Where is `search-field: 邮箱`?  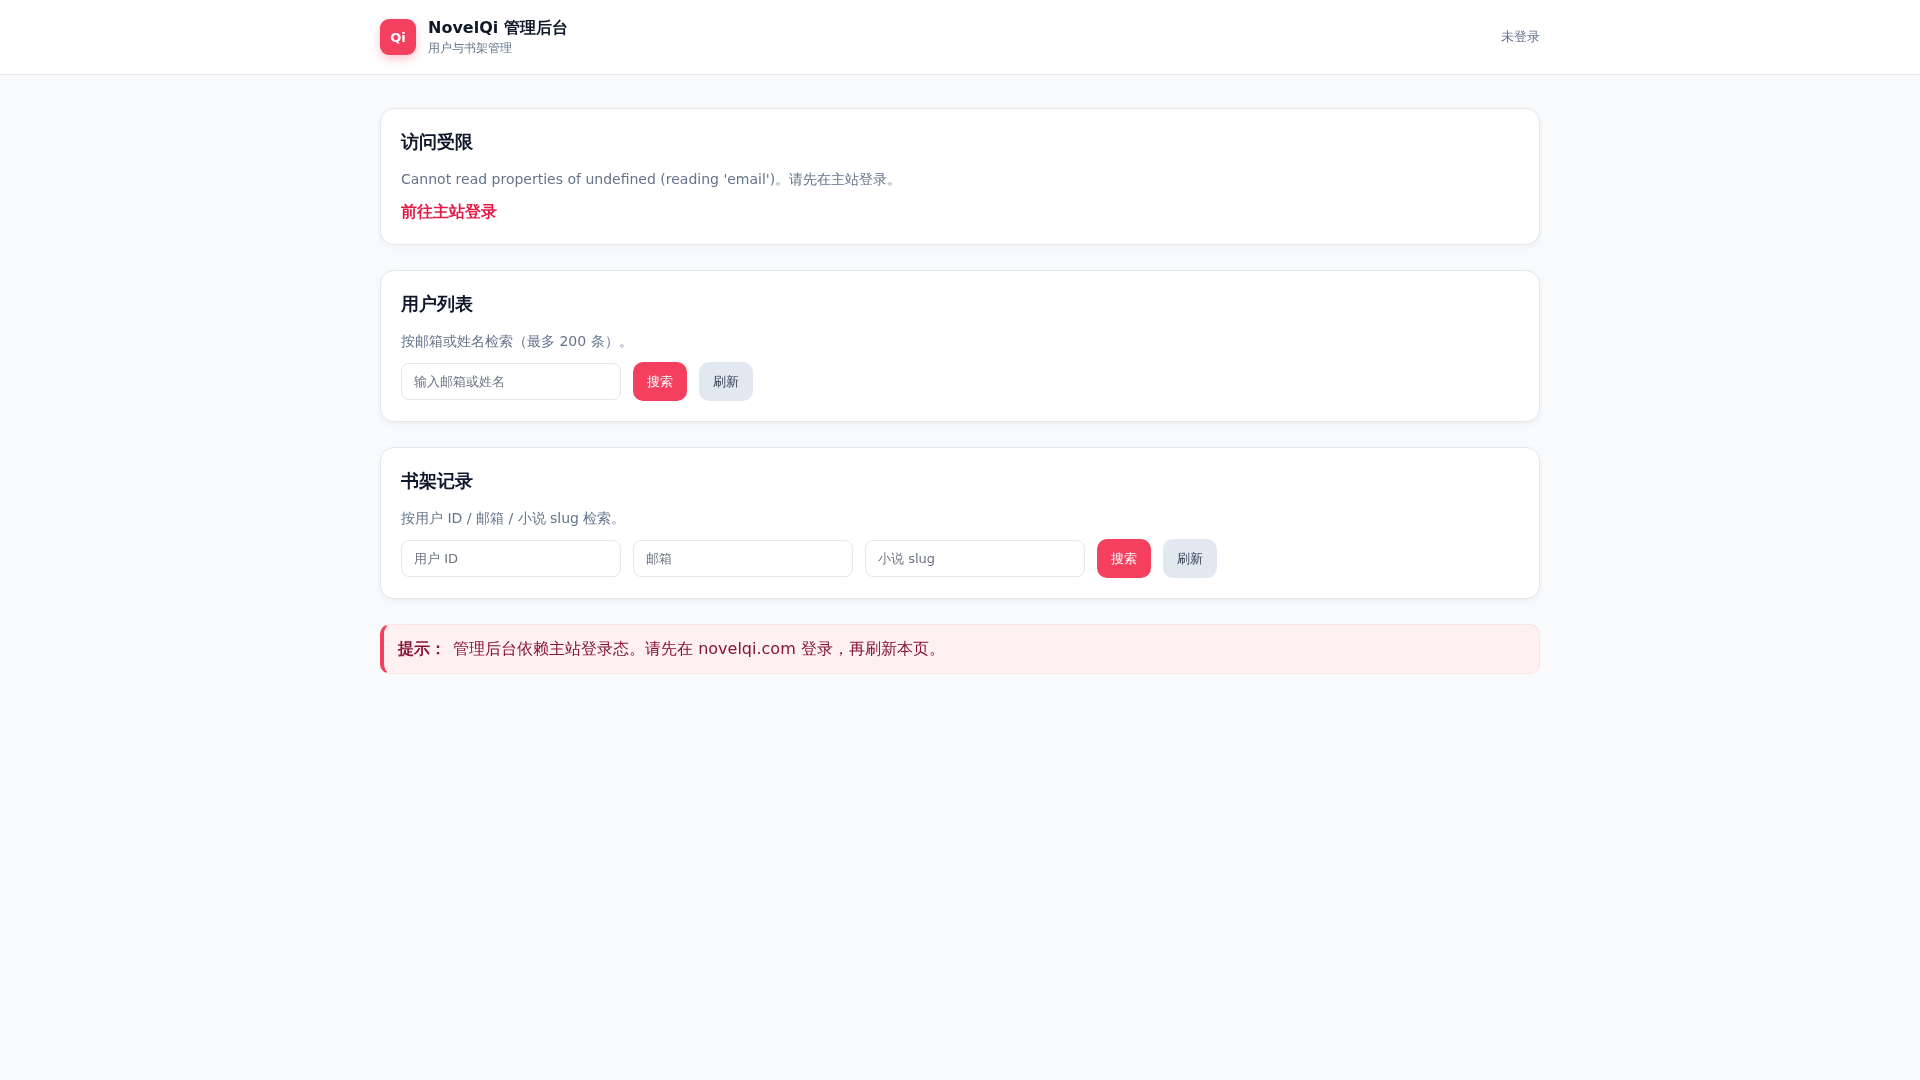
search-field: 邮箱 is located at coordinates (743, 558).